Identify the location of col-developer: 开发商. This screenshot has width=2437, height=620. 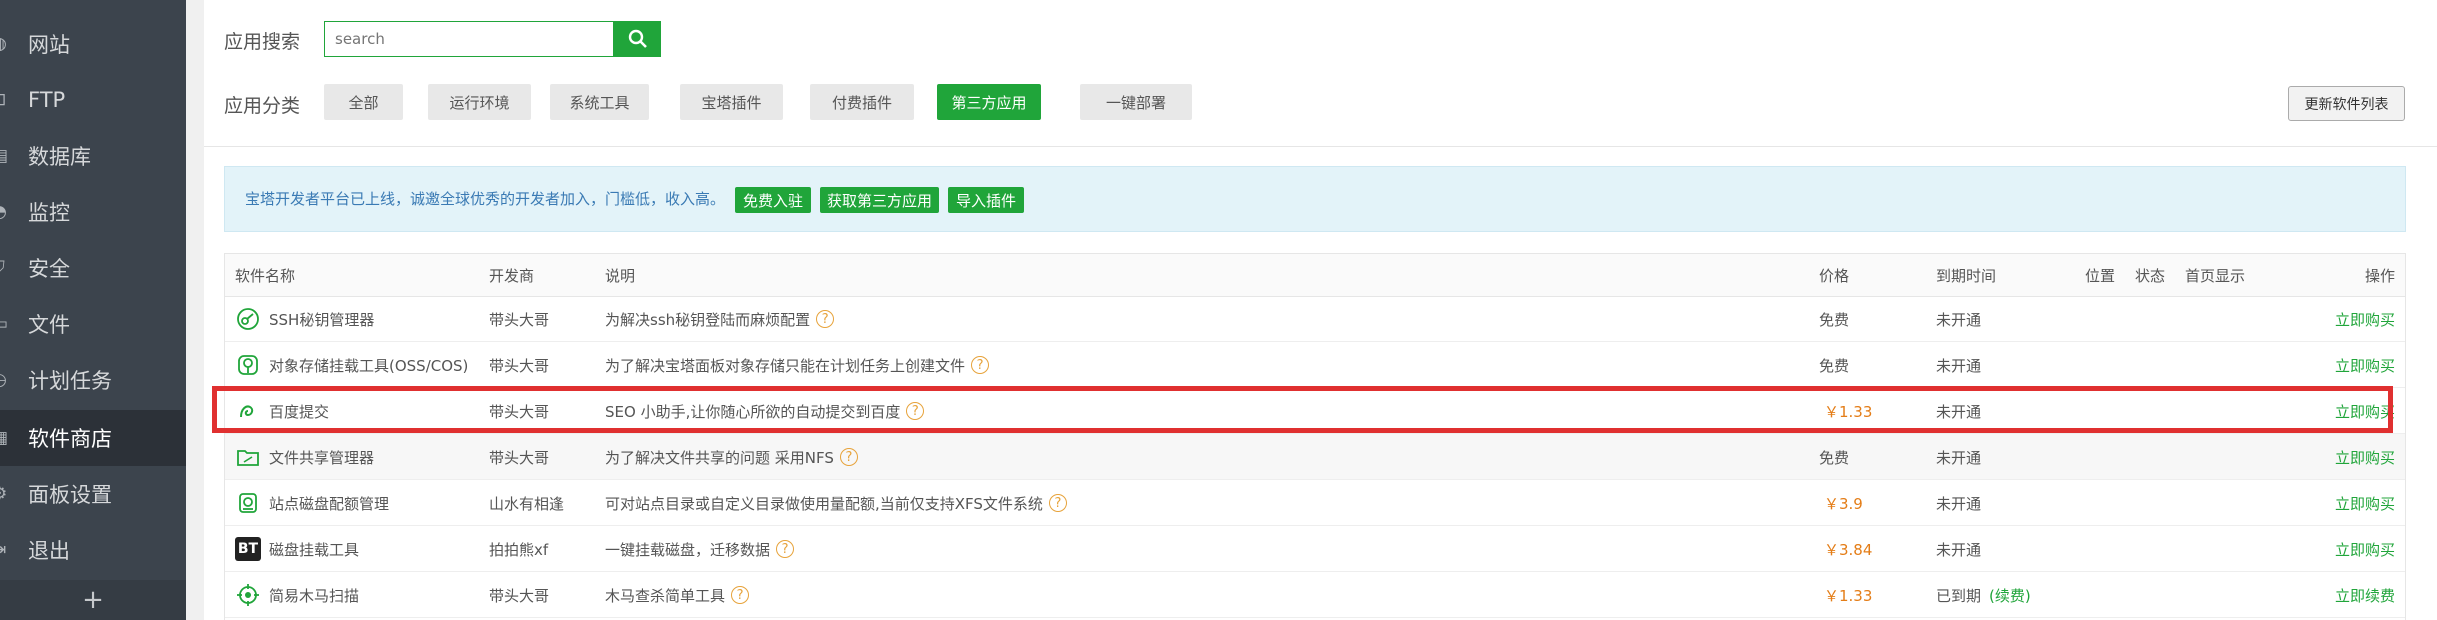
(512, 275).